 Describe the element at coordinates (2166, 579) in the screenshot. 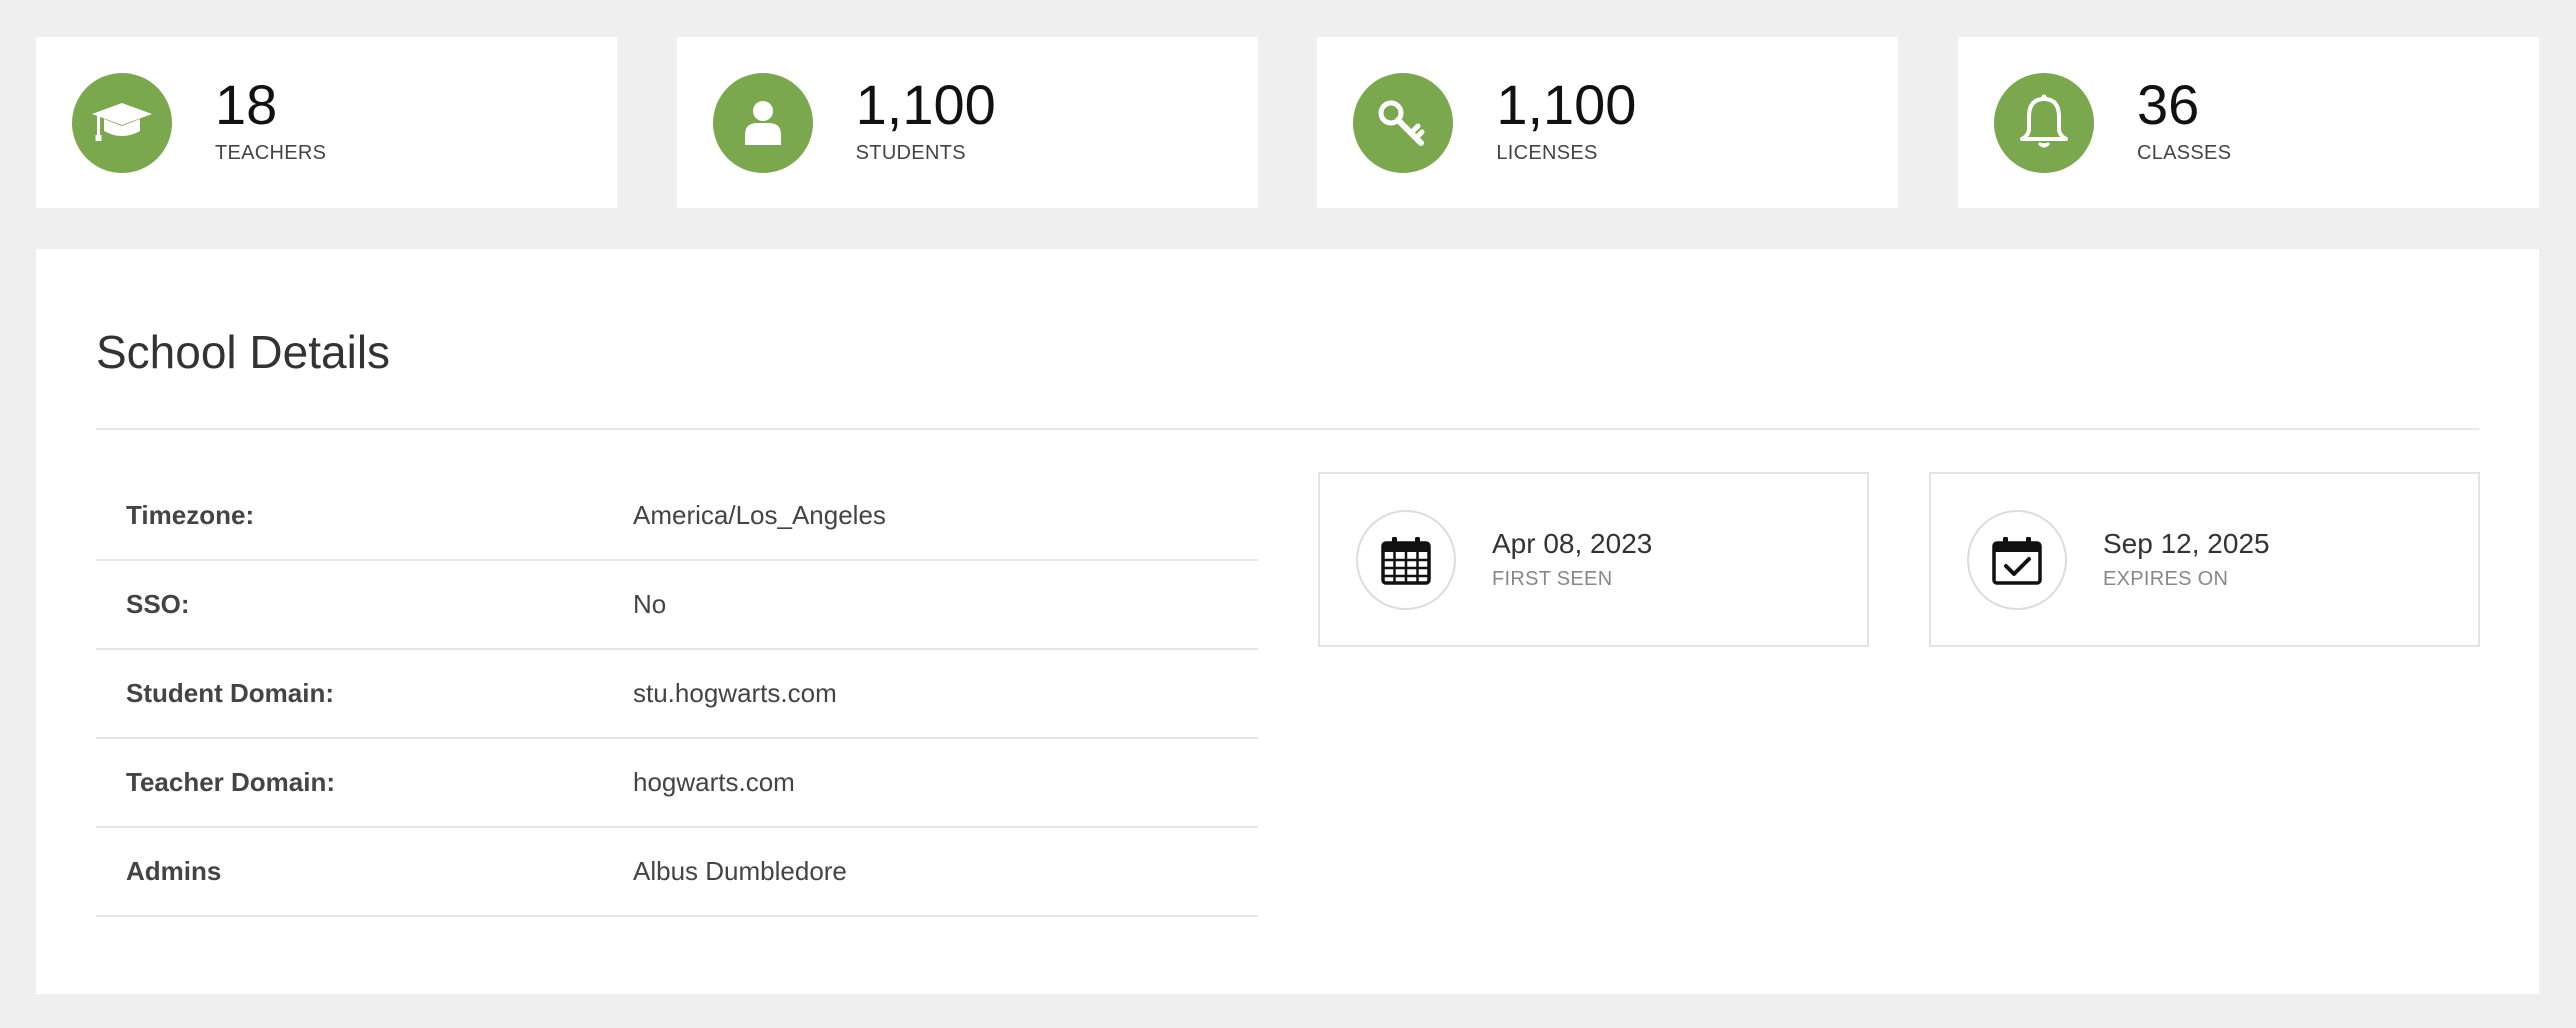

I see `expires-on-label: EXPIRES ON` at that location.